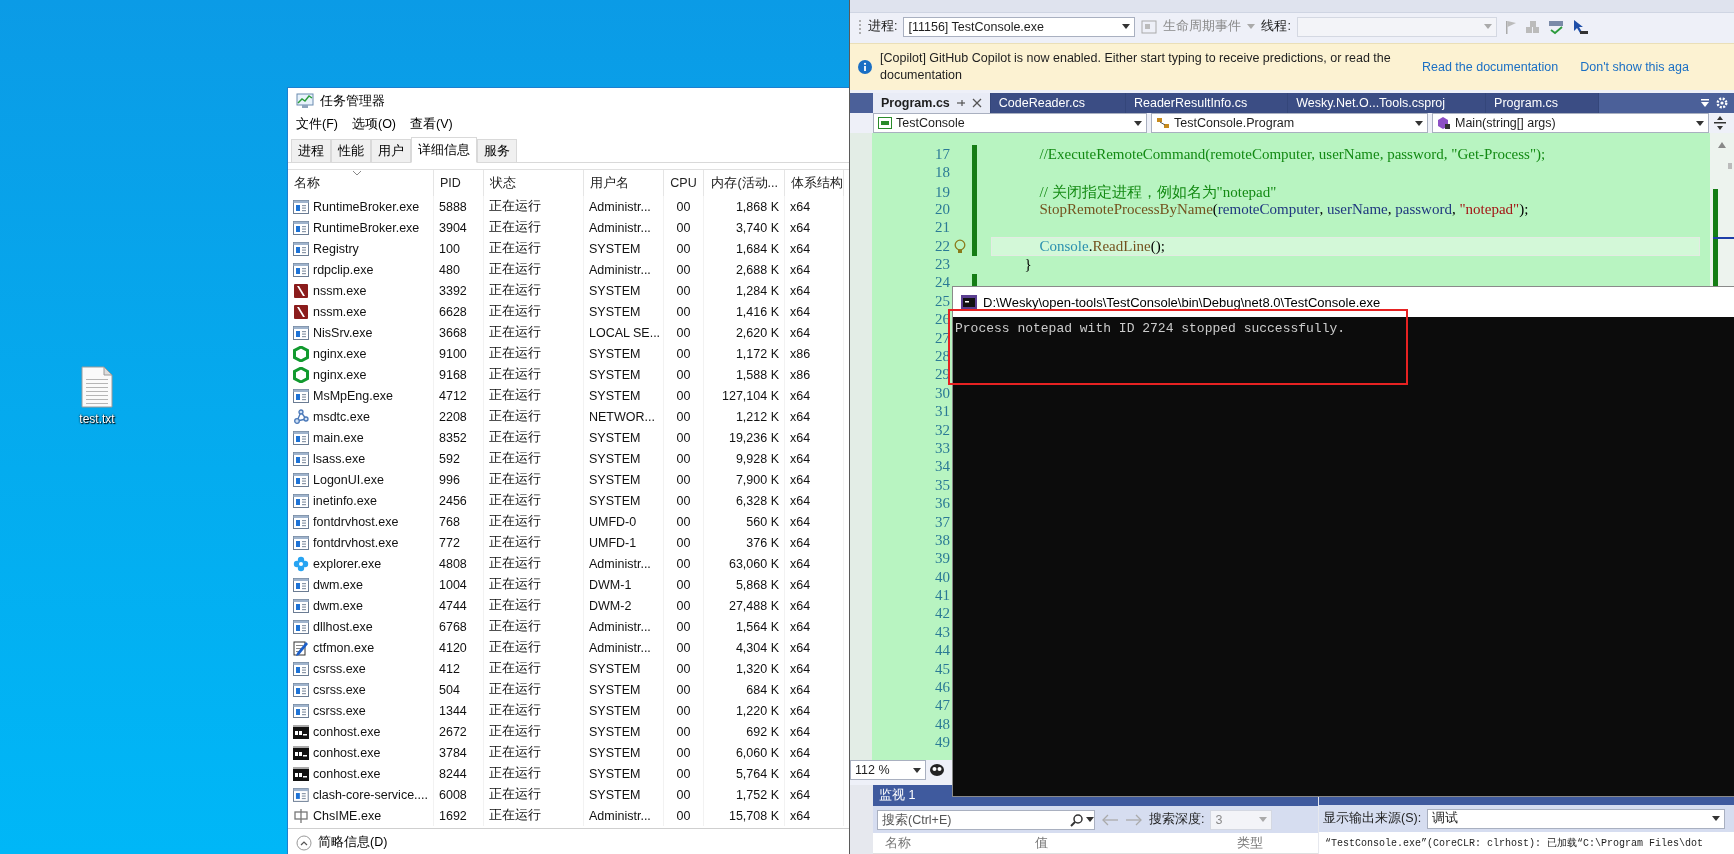 The width and height of the screenshot is (1734, 854). What do you see at coordinates (1722, 103) in the screenshot?
I see `settings-icon` at bounding box center [1722, 103].